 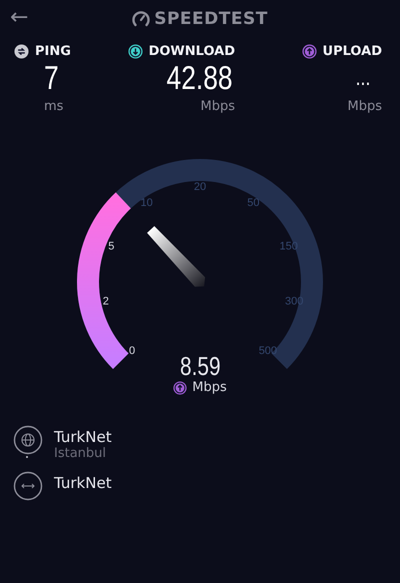 What do you see at coordinates (81, 453) in the screenshot?
I see `server-location: Istanbul` at bounding box center [81, 453].